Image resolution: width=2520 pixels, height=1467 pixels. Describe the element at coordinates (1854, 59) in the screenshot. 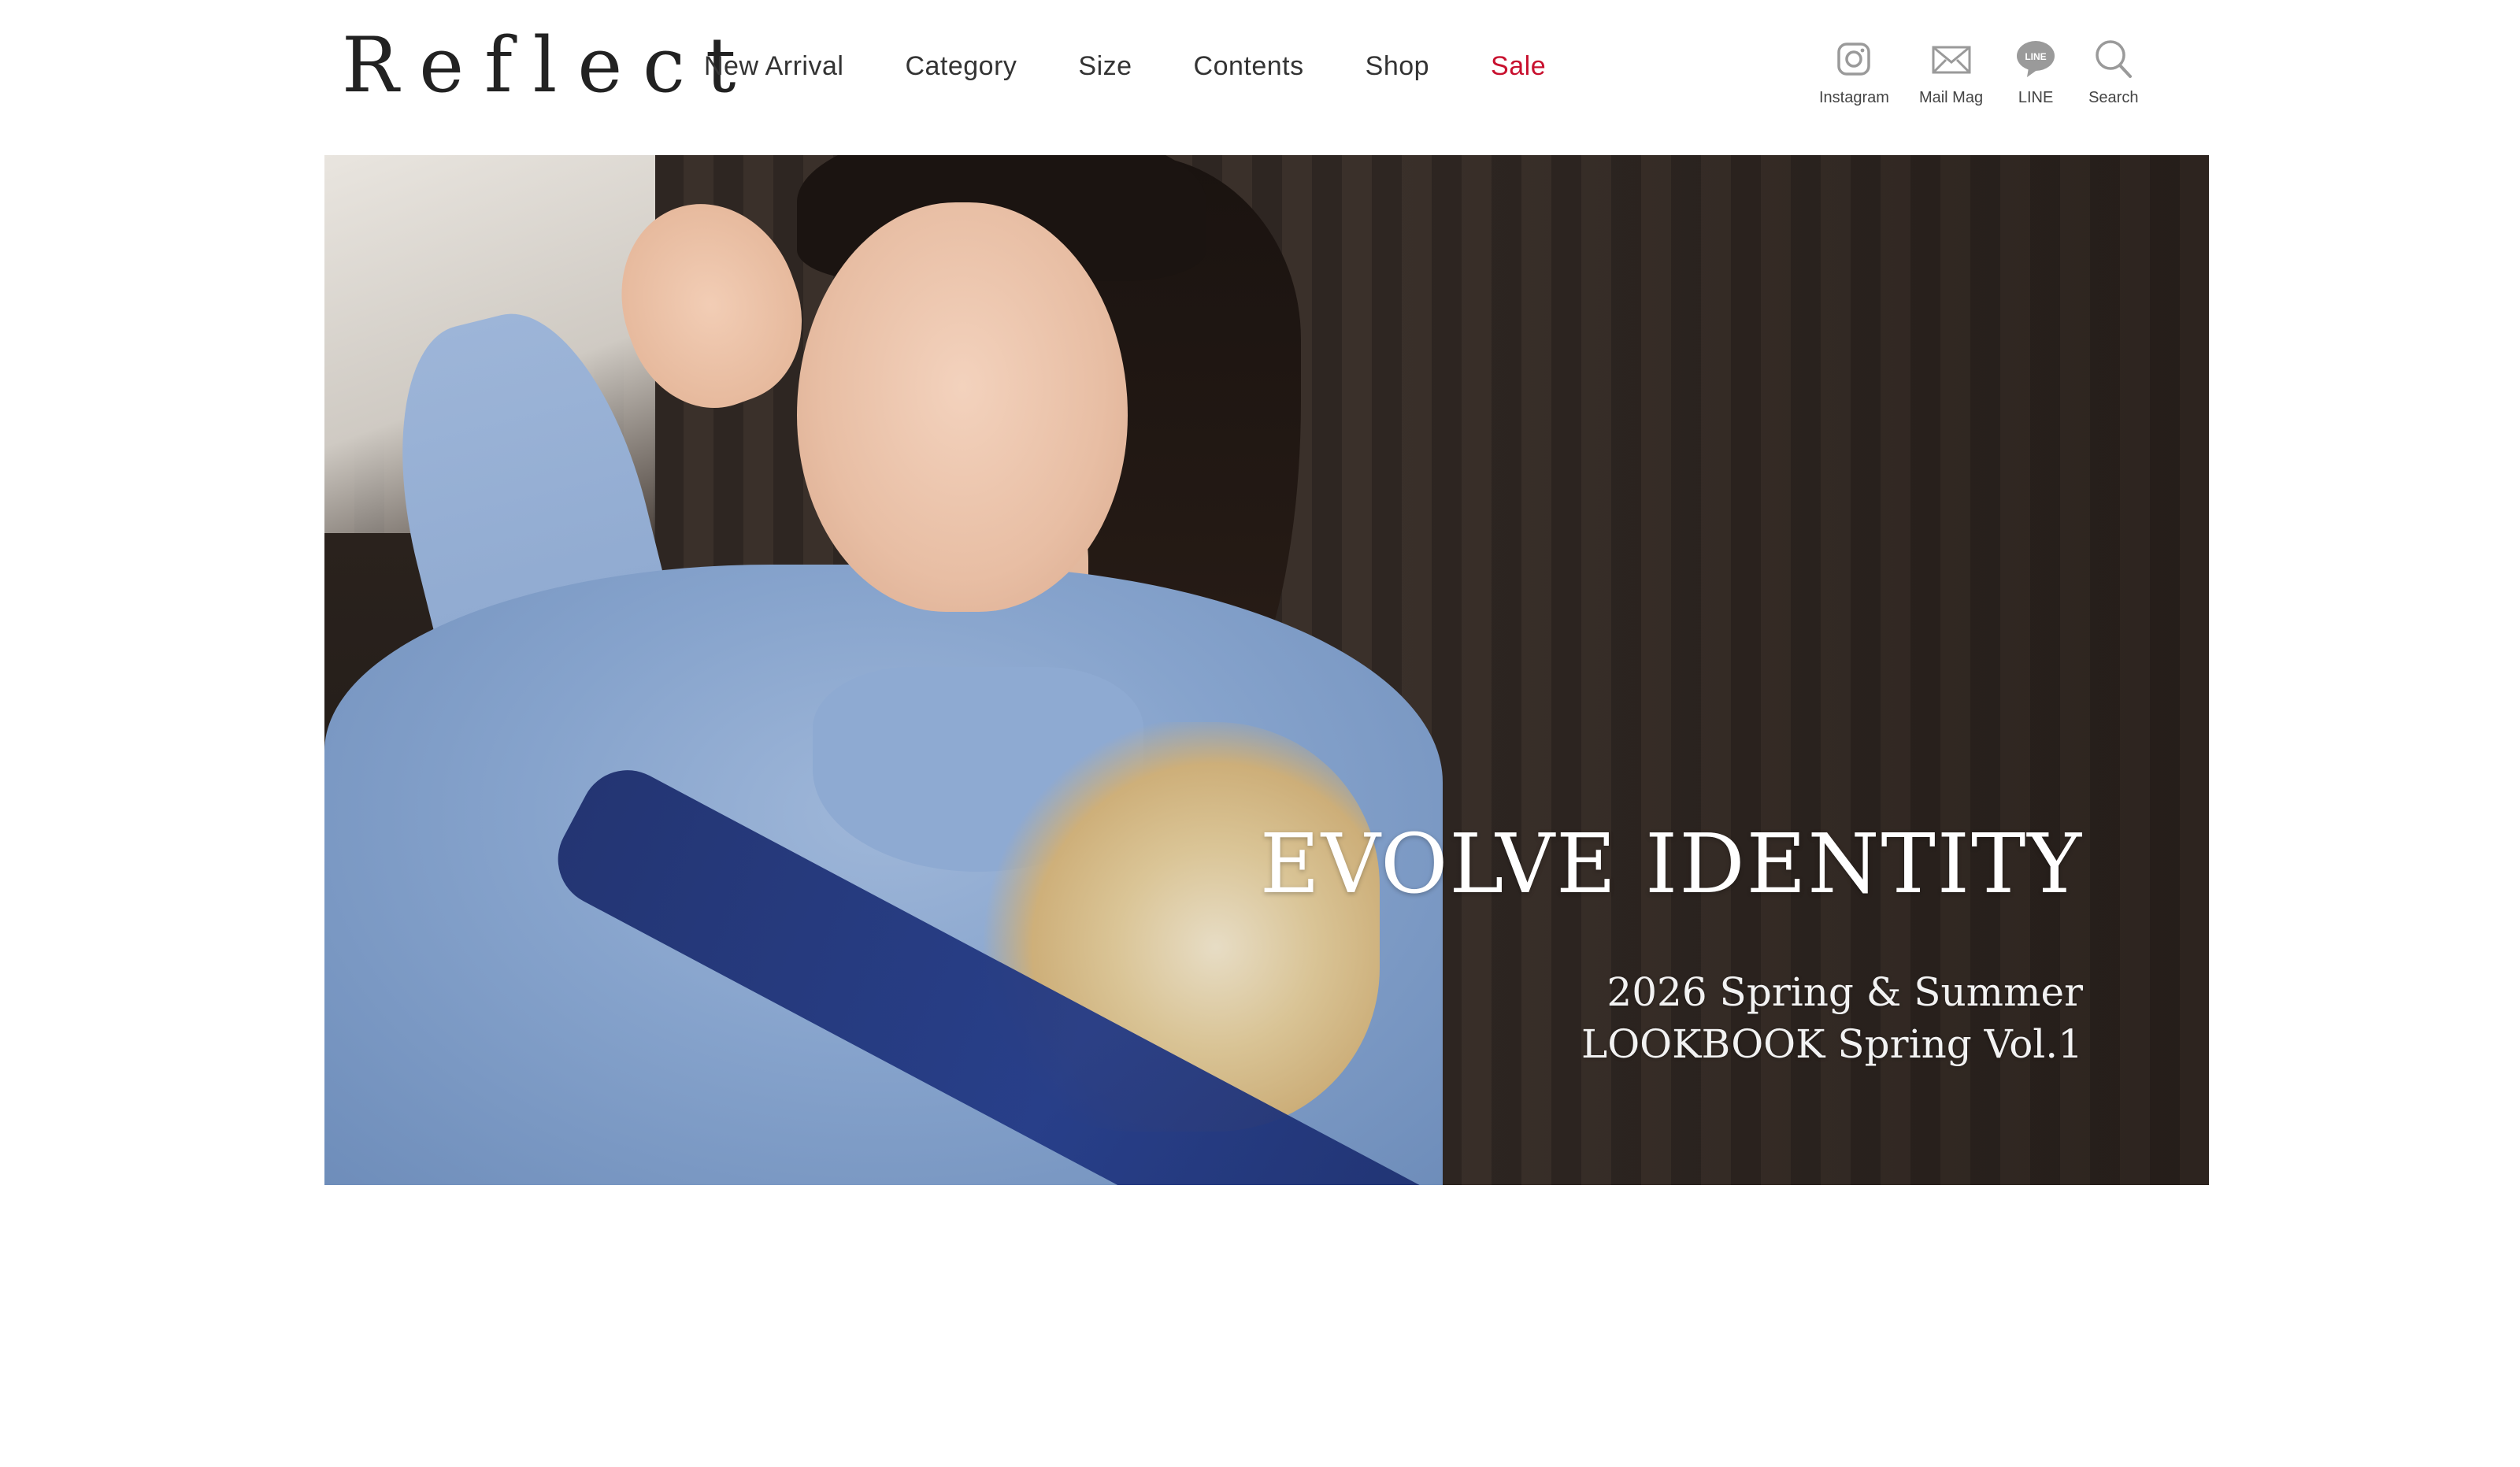

I see `instagram-icon` at that location.